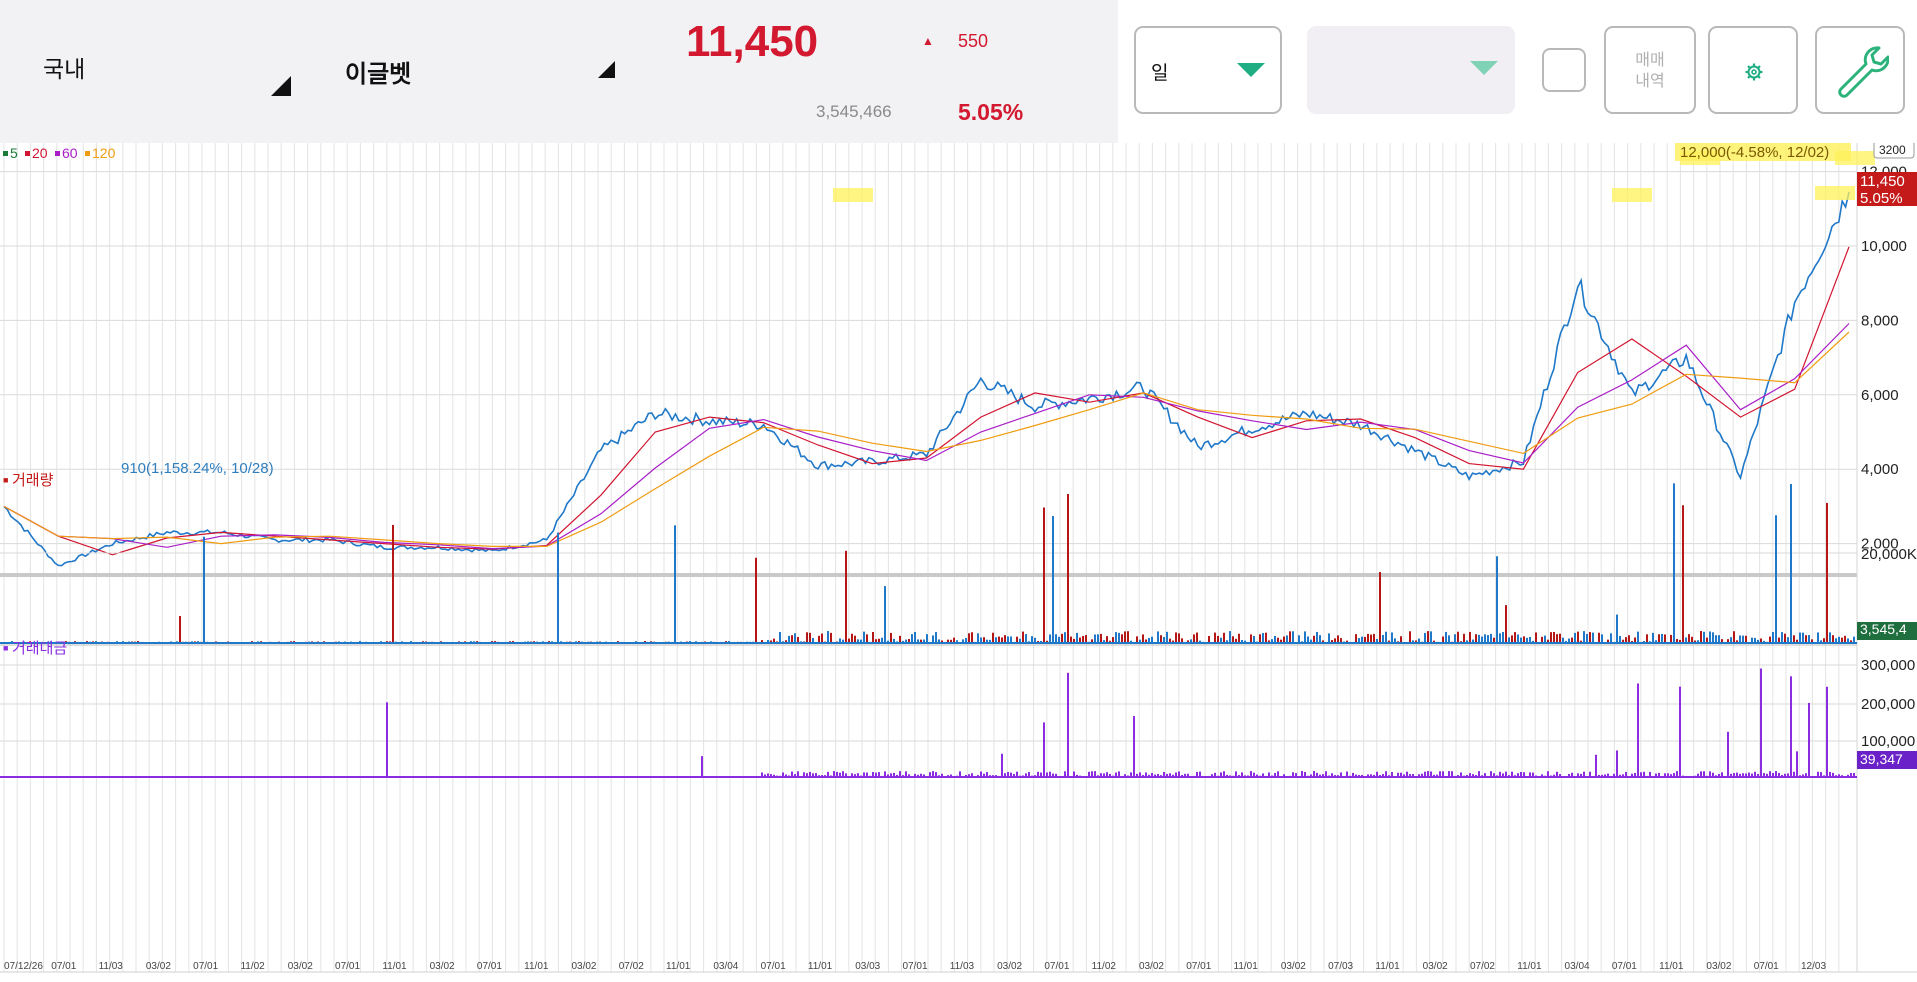 This screenshot has height=982, width=1917. Describe the element at coordinates (252, 966) in the screenshot. I see `x-tick-label: 11/02` at that location.